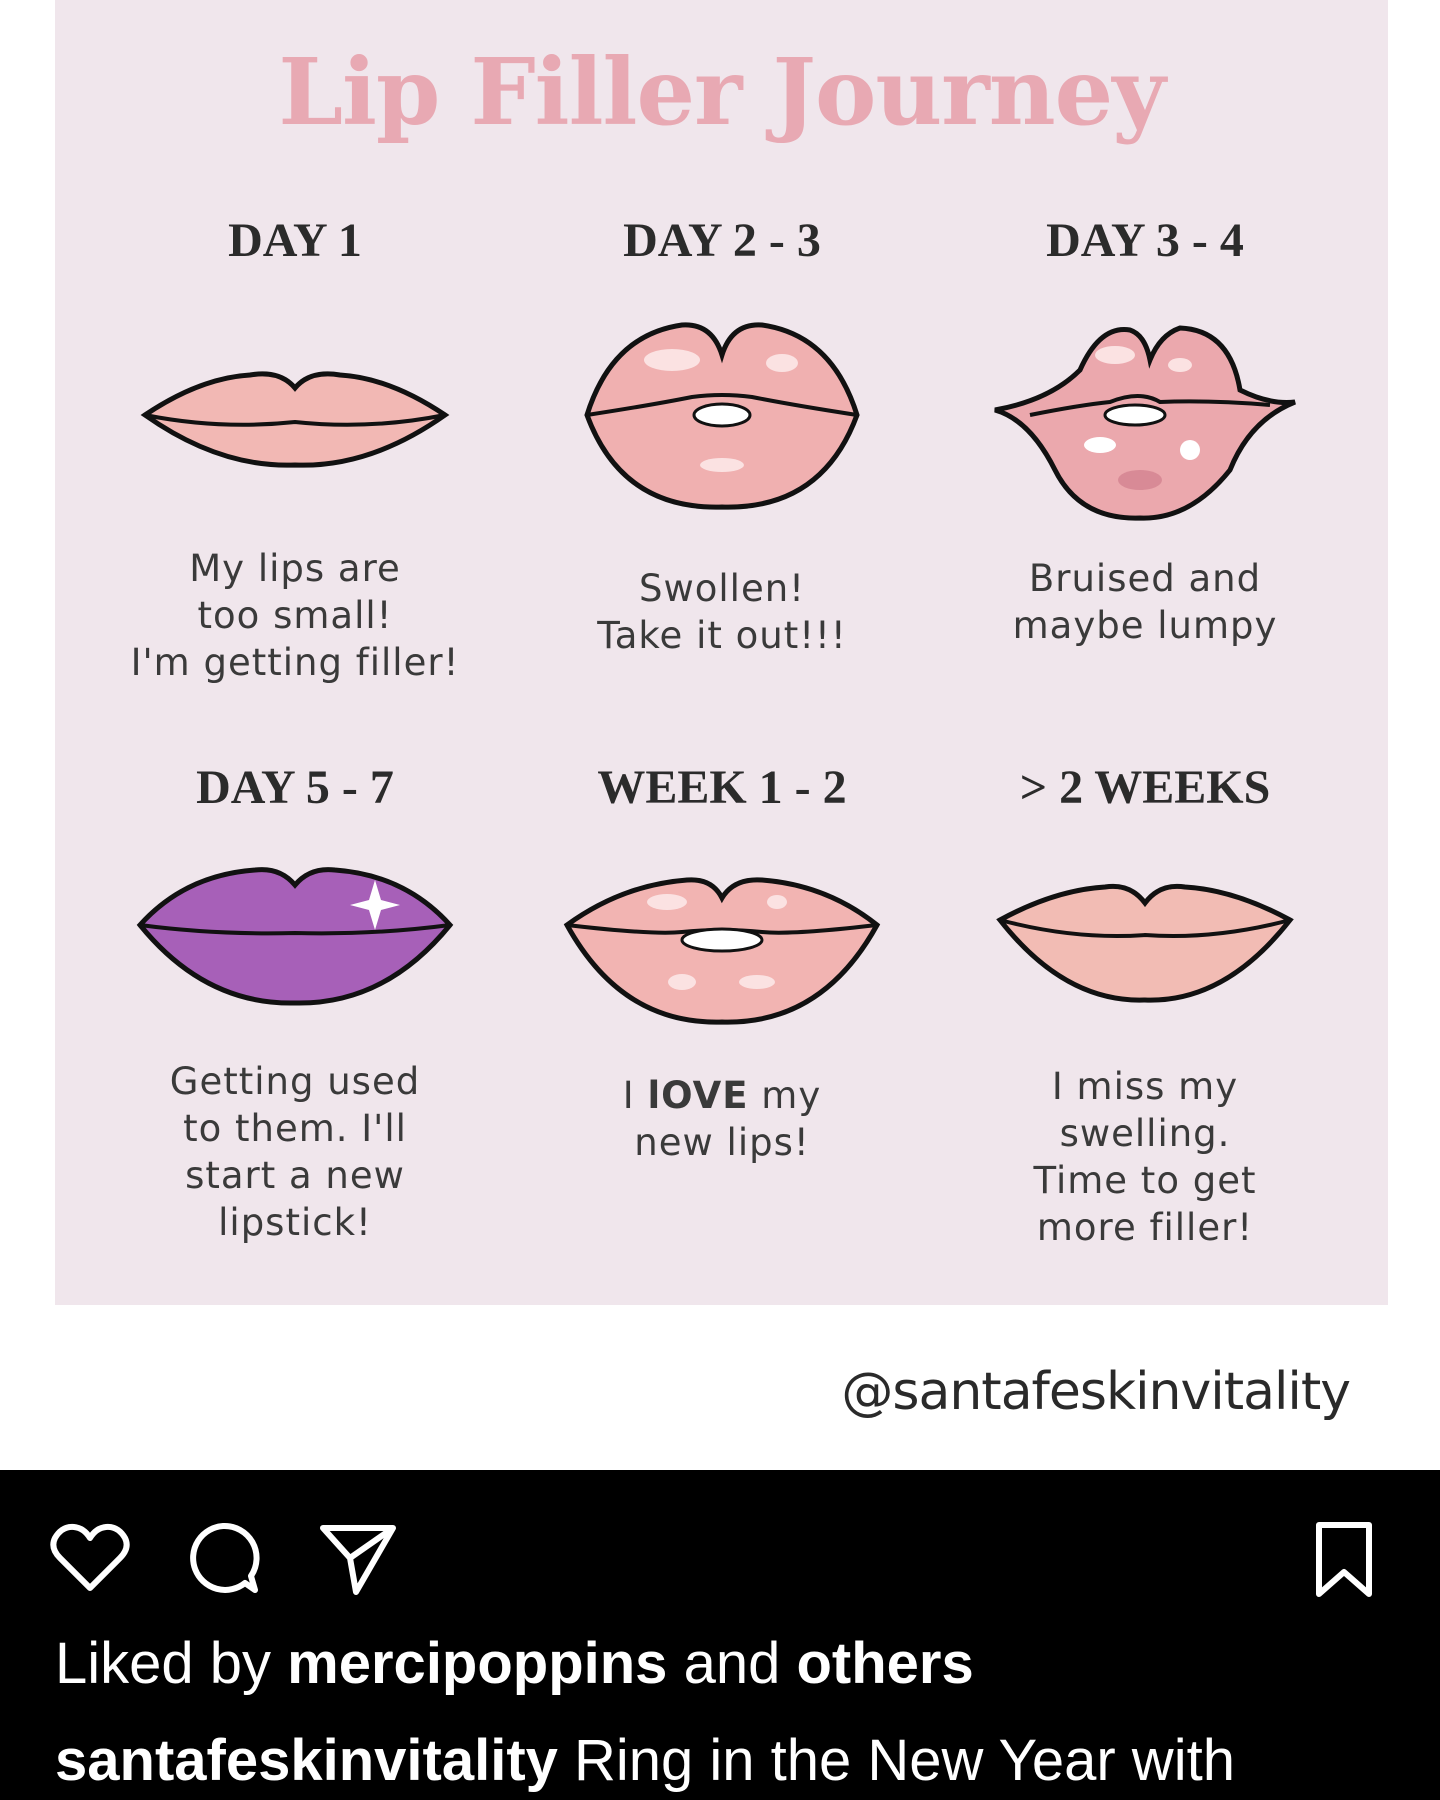  What do you see at coordinates (1096, 1392) in the screenshot?
I see `watermark-handle: @santafeskinvitality` at bounding box center [1096, 1392].